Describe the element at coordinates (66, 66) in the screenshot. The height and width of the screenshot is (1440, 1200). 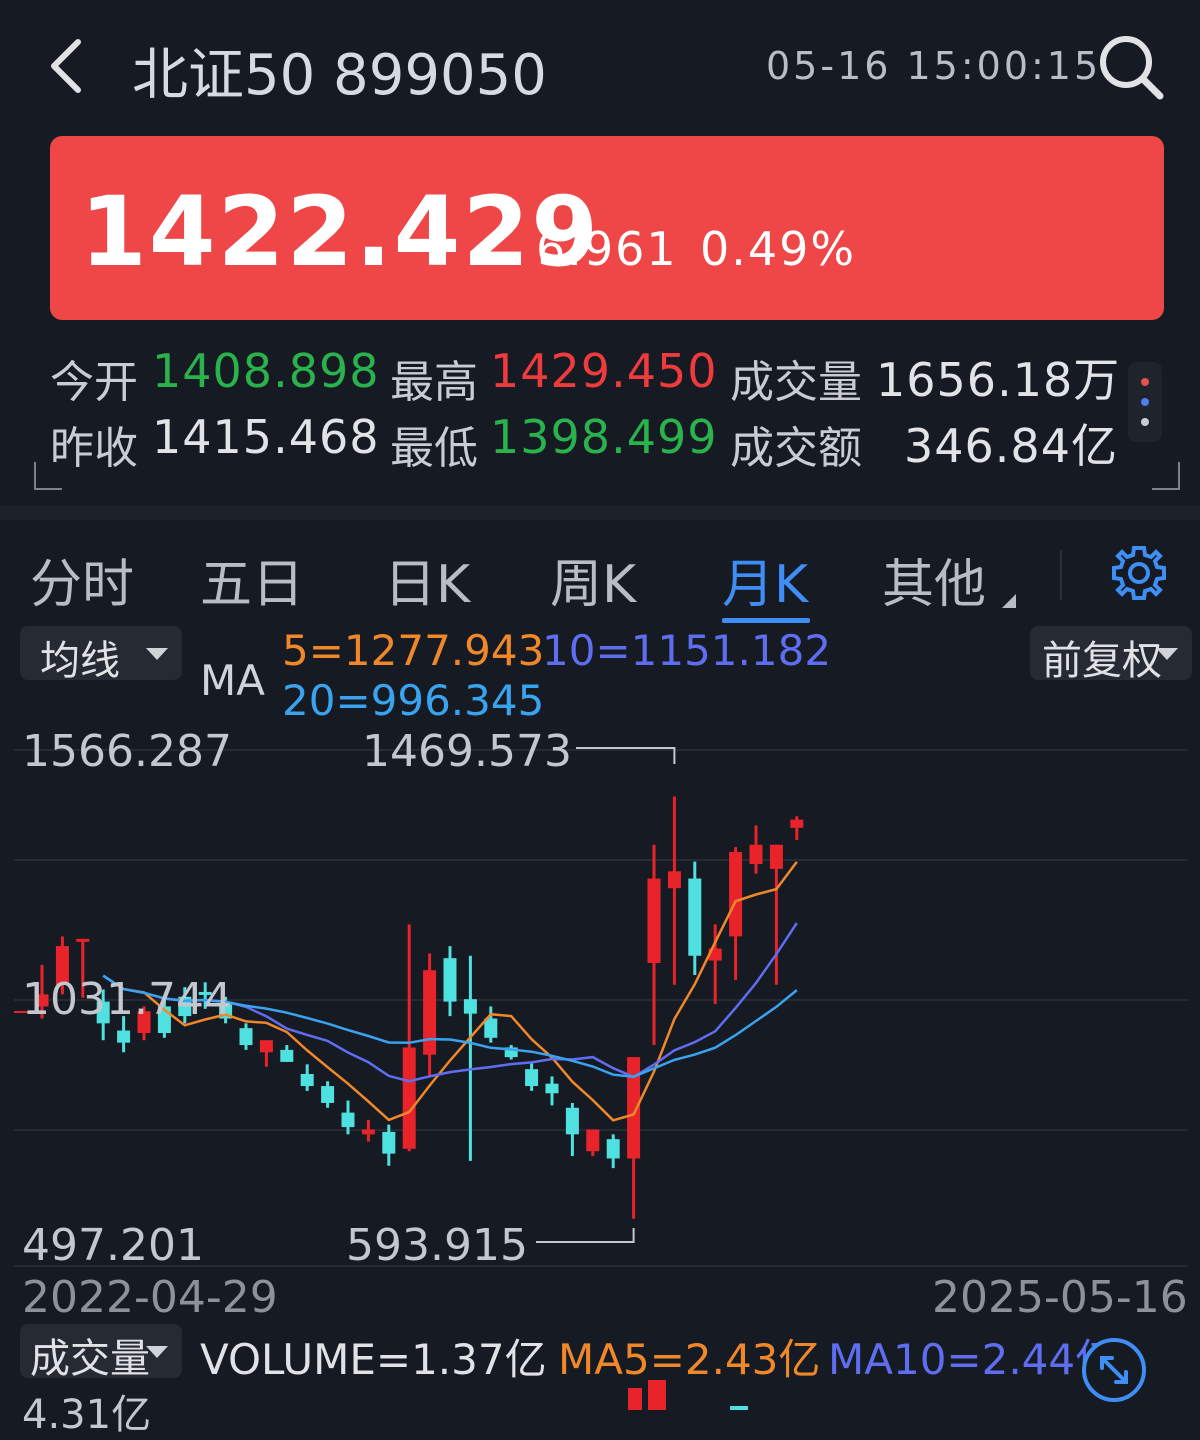
I see `back-arrow-icon` at that location.